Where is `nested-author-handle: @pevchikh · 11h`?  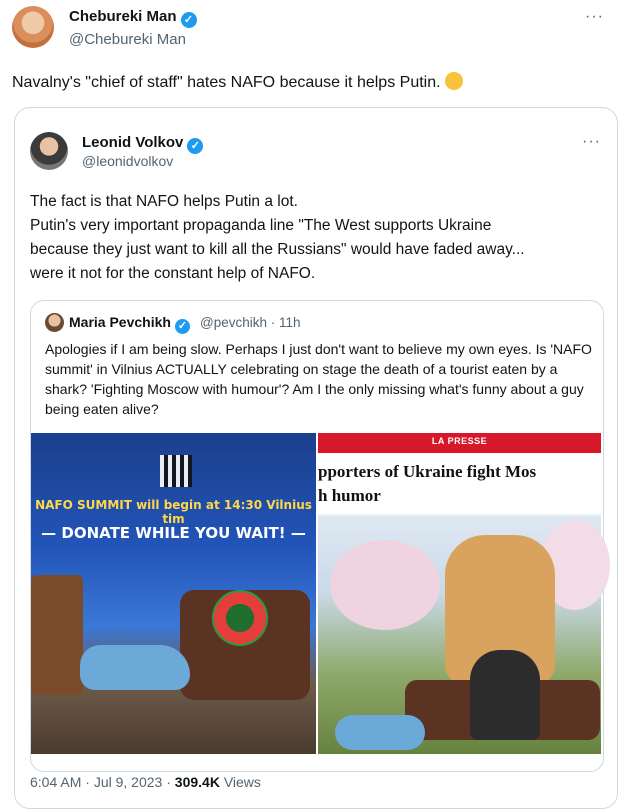 nested-author-handle: @pevchikh · 11h is located at coordinates (250, 322).